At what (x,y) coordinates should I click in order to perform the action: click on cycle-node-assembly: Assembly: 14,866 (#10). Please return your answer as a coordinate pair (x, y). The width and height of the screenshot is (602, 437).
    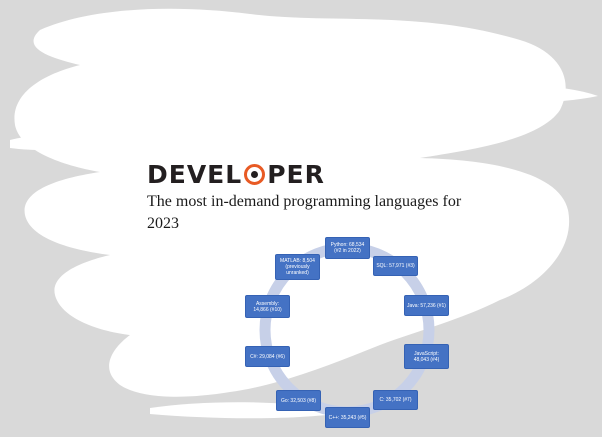
    Looking at the image, I should click on (267, 306).